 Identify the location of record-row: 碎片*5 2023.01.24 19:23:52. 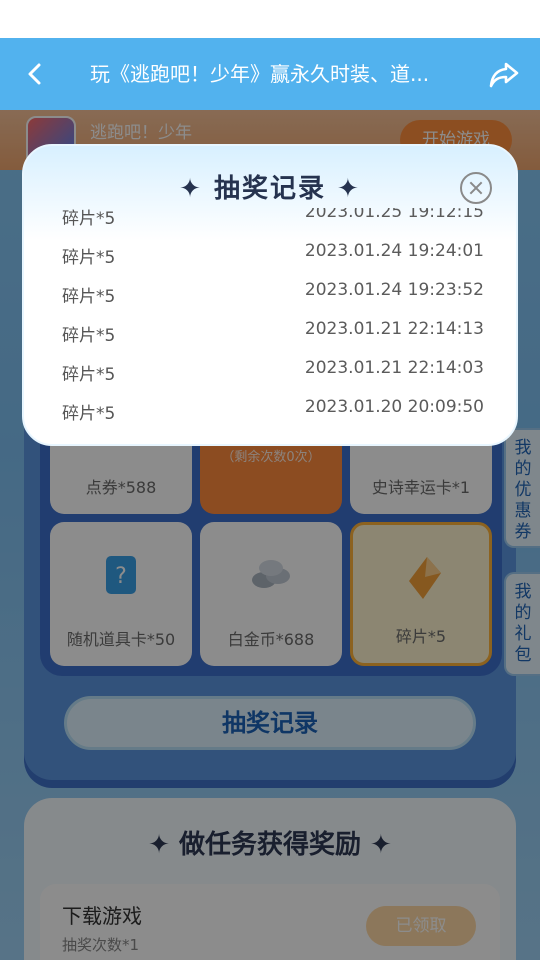
(270, 291).